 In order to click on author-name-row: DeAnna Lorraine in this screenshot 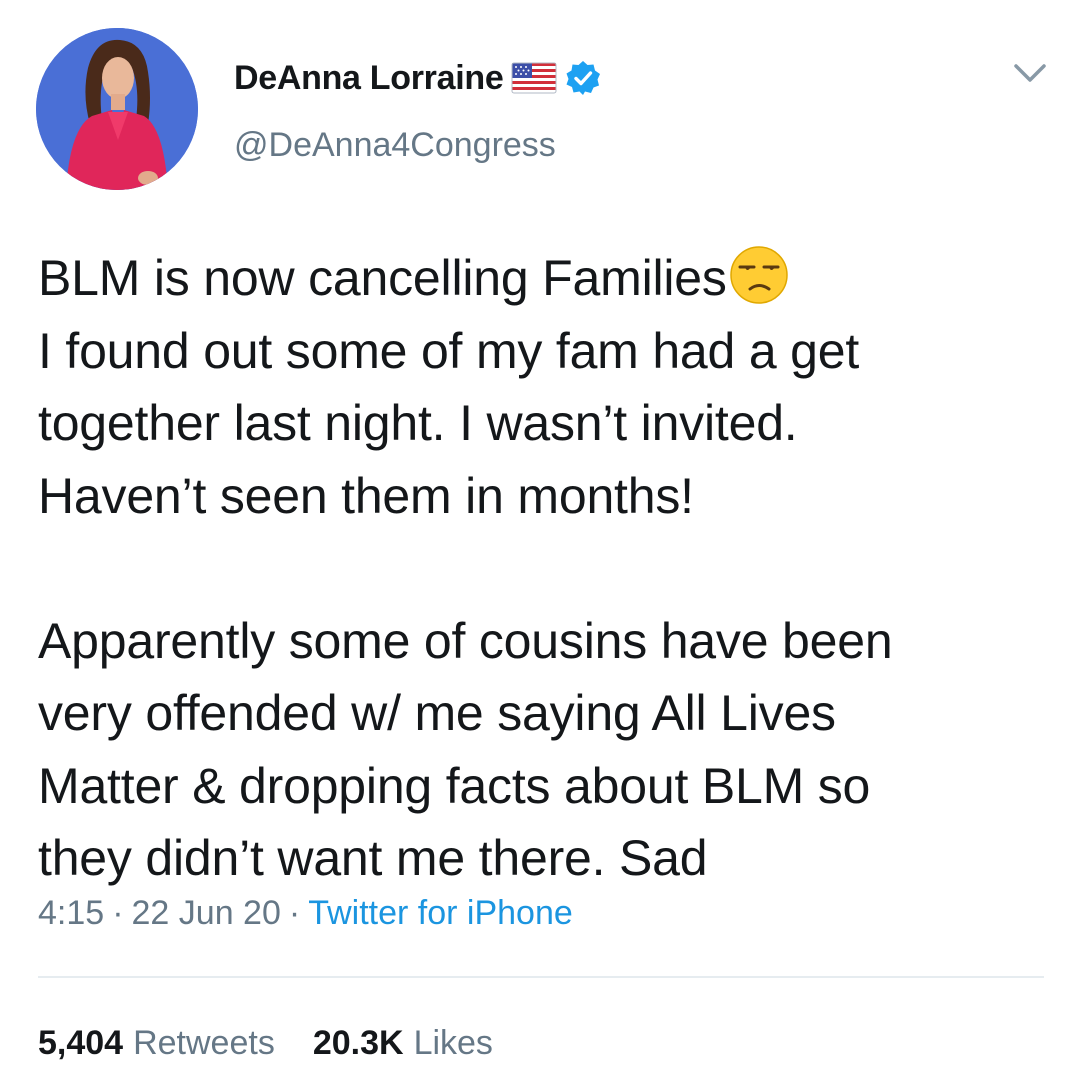, I will do `click(417, 78)`.